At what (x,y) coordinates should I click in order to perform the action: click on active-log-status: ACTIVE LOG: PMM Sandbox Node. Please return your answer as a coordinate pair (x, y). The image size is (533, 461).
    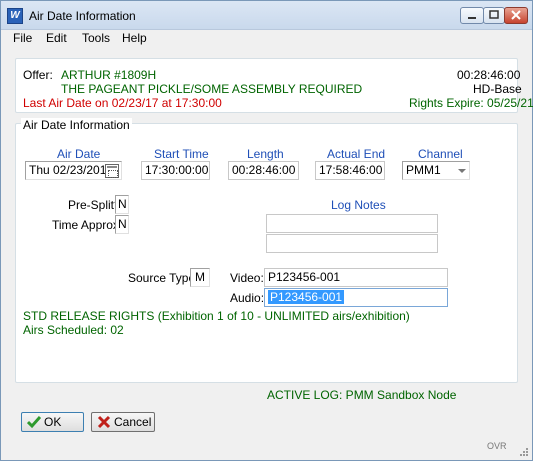
    Looking at the image, I should click on (362, 395).